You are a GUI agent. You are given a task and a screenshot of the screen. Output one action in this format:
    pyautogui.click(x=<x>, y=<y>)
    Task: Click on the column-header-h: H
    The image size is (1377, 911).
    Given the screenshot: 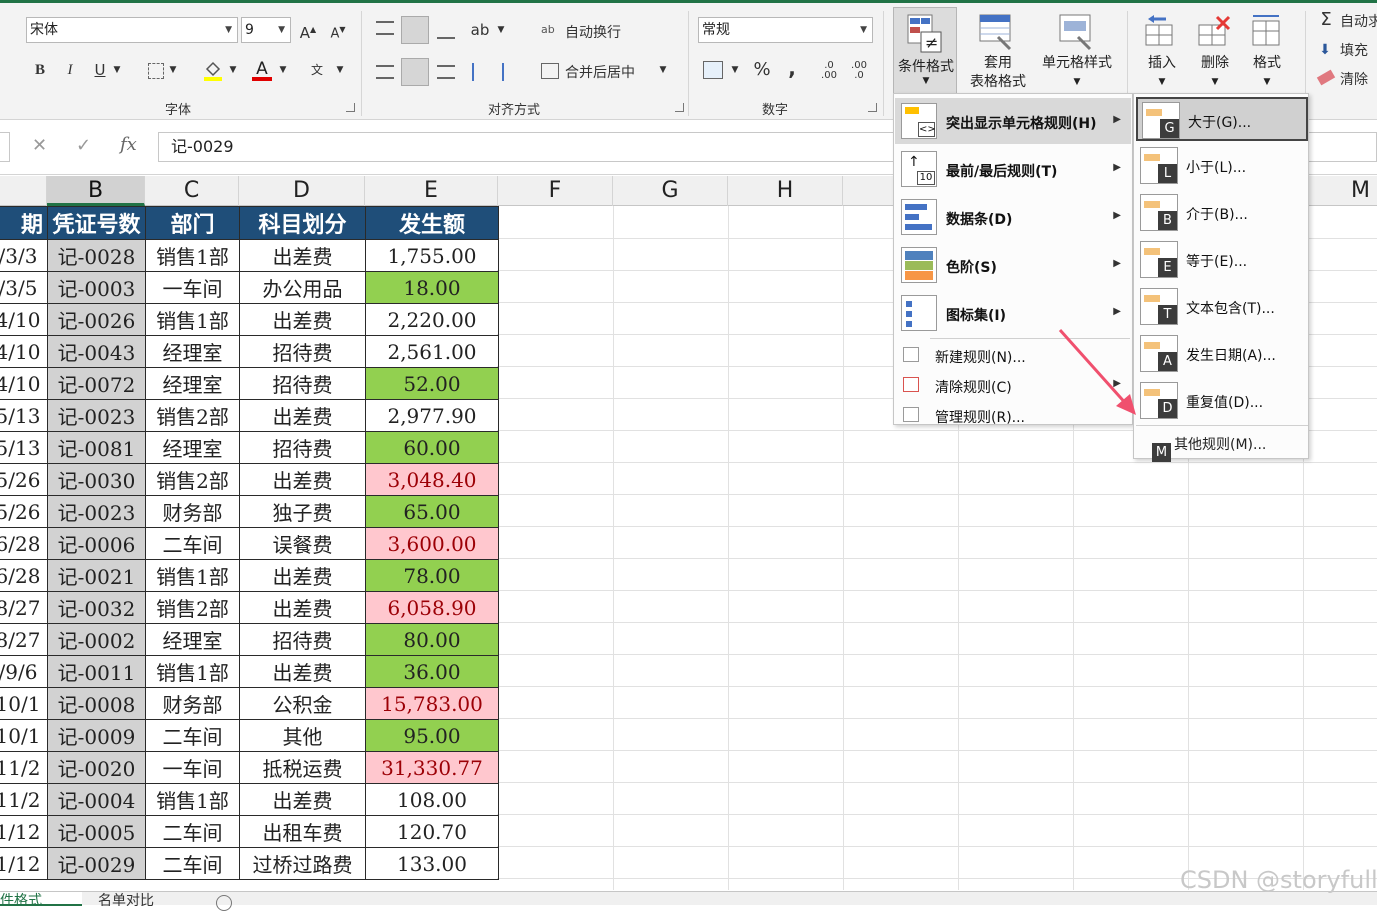 What is the action you would take?
    pyautogui.click(x=785, y=191)
    